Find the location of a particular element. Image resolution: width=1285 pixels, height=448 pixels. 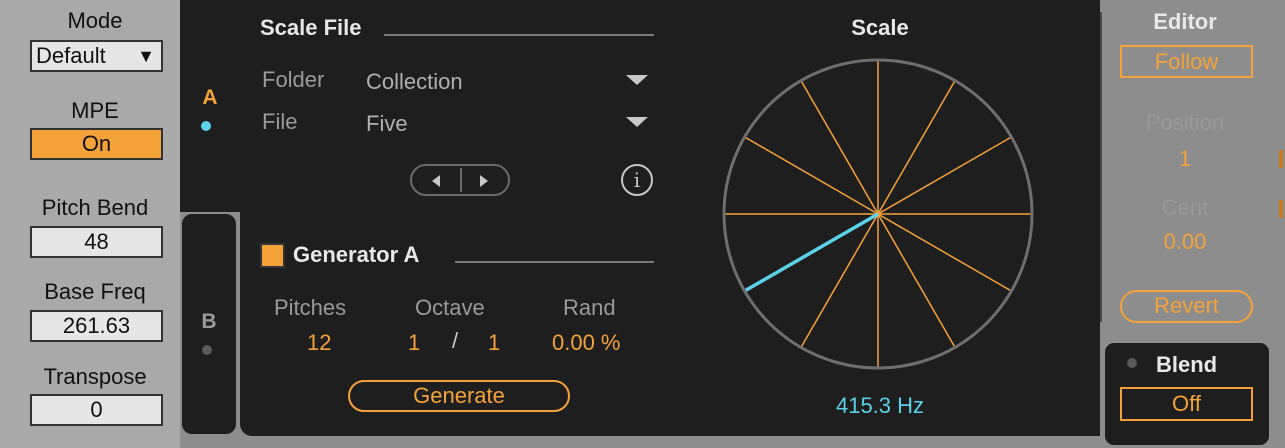

mode-value: Default is located at coordinates (71, 55).